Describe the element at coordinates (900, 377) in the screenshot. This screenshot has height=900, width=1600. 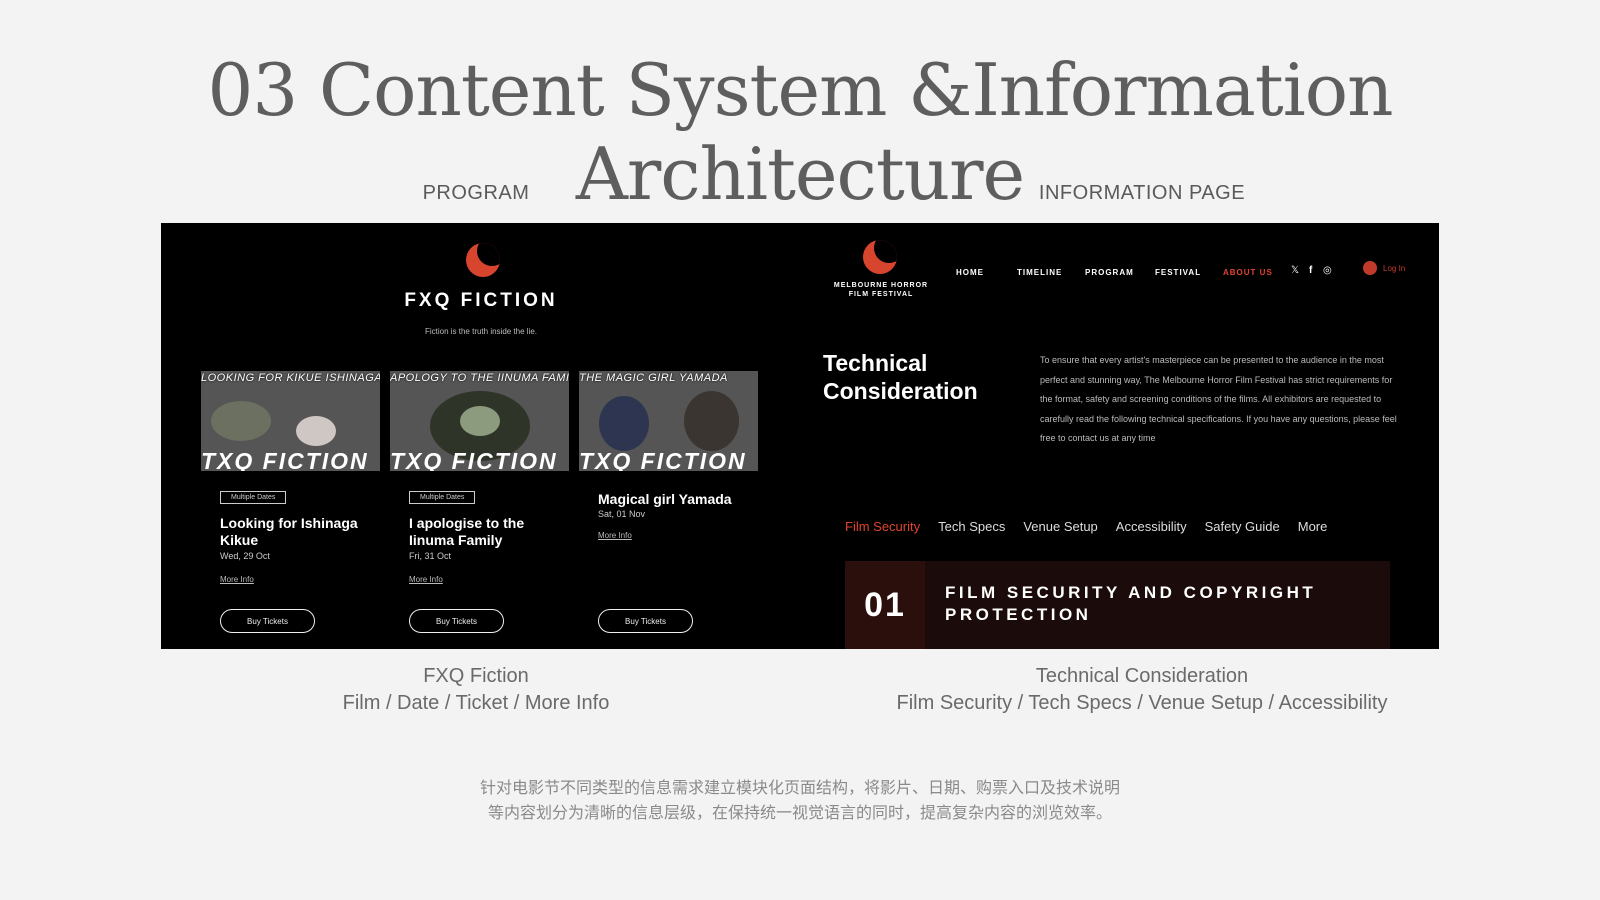
I see `page-title: Technical Consideration` at that location.